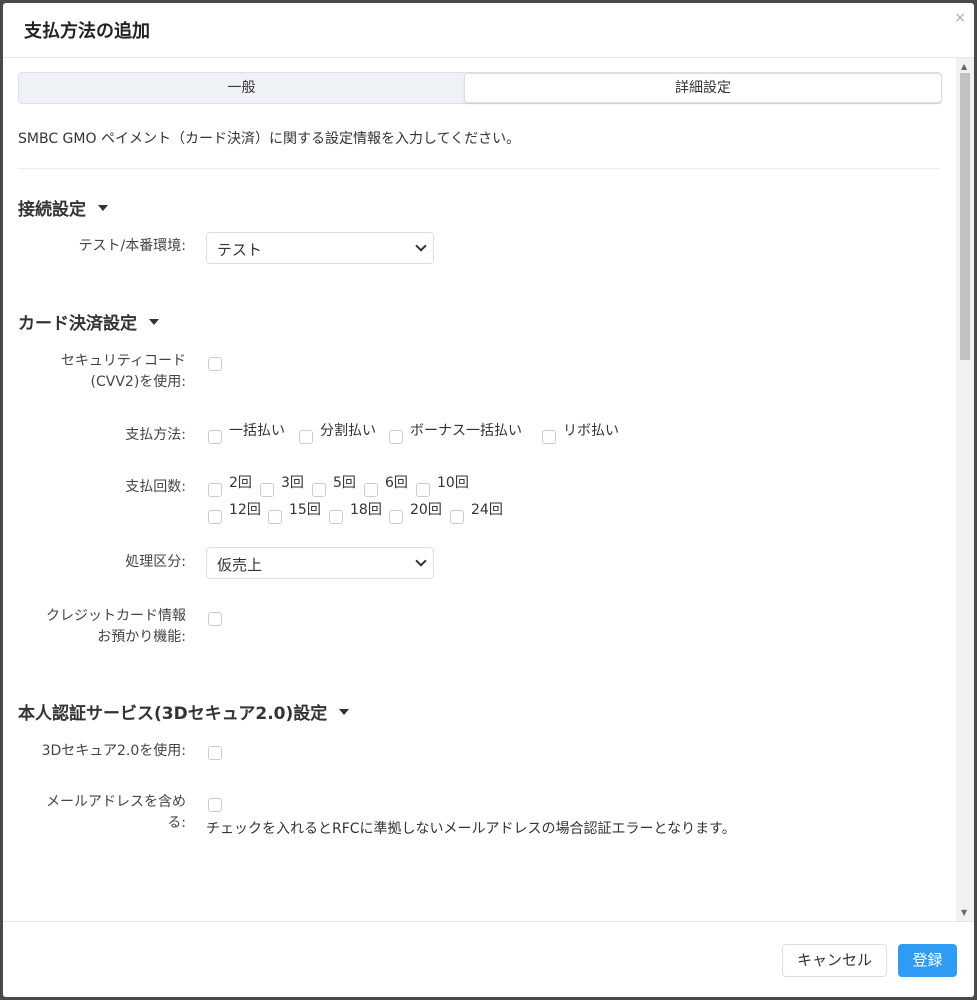 The width and height of the screenshot is (977, 1000). I want to click on payment-method-label: 支払方法:, so click(155, 435).